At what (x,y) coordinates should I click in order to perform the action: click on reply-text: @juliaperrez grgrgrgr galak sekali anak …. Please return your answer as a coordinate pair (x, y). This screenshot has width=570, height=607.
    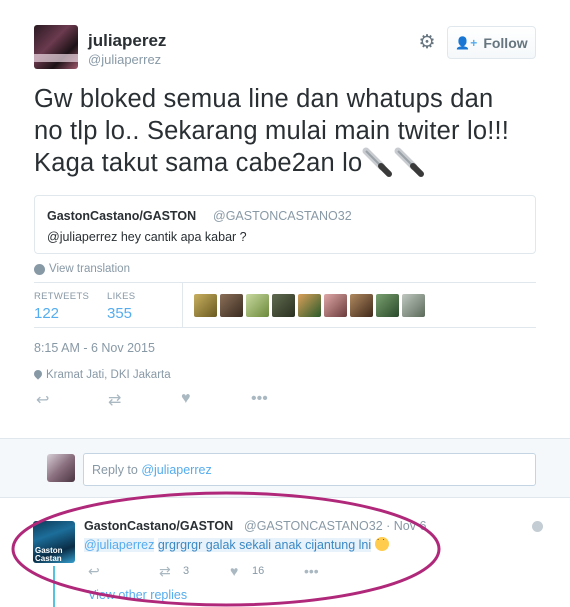
    Looking at the image, I should click on (236, 543).